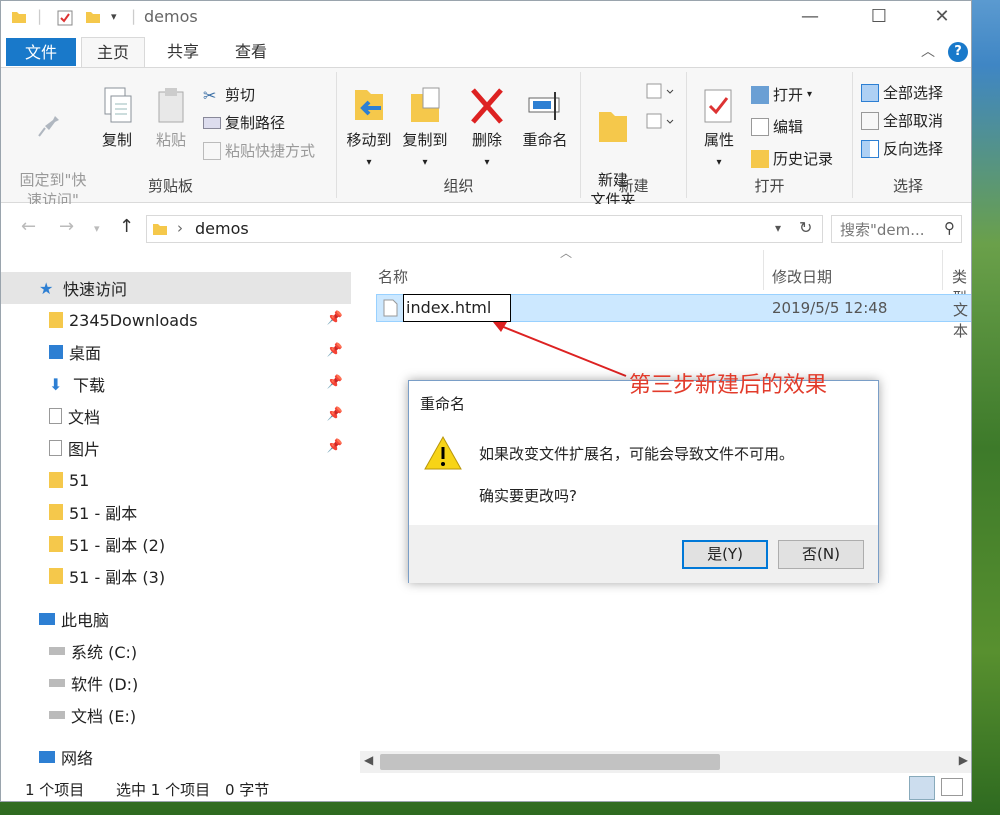 The image size is (1000, 815). What do you see at coordinates (171, 16) in the screenshot?
I see `window-title: demos` at bounding box center [171, 16].